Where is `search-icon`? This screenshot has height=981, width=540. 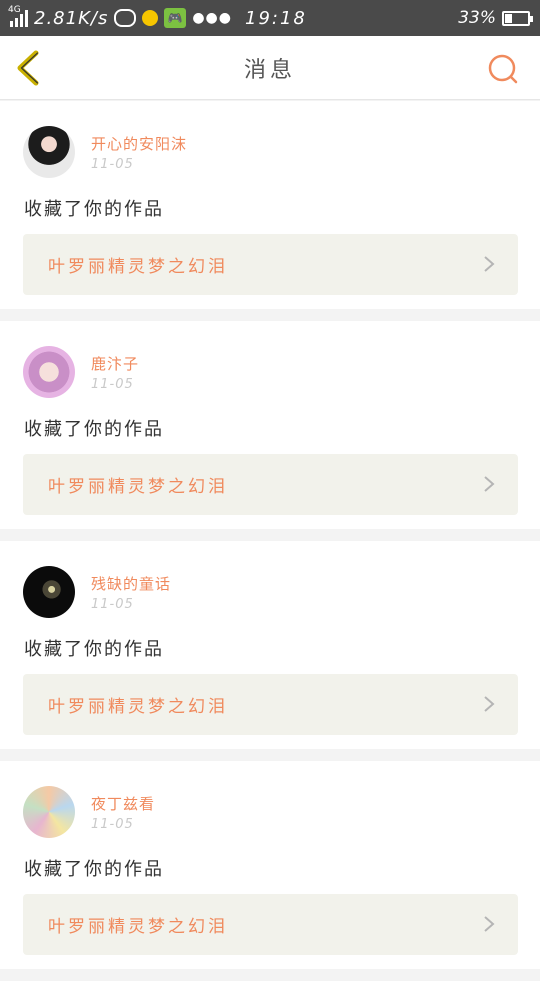 search-icon is located at coordinates (503, 69).